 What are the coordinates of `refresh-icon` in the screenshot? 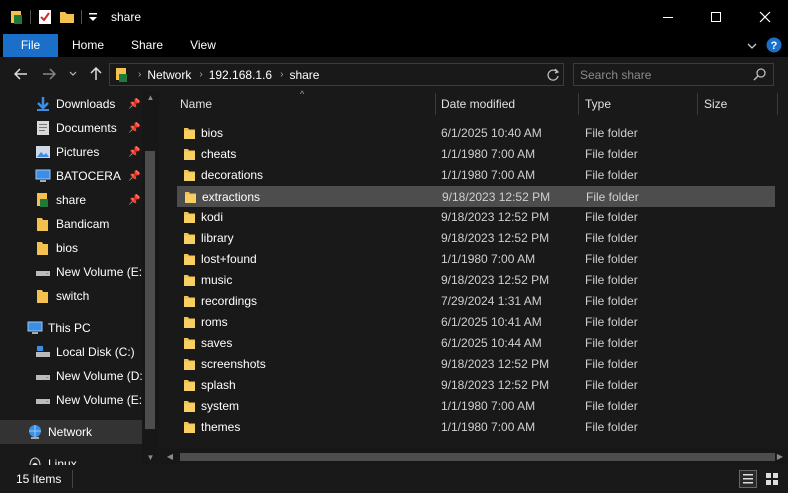 It's located at (553, 75).